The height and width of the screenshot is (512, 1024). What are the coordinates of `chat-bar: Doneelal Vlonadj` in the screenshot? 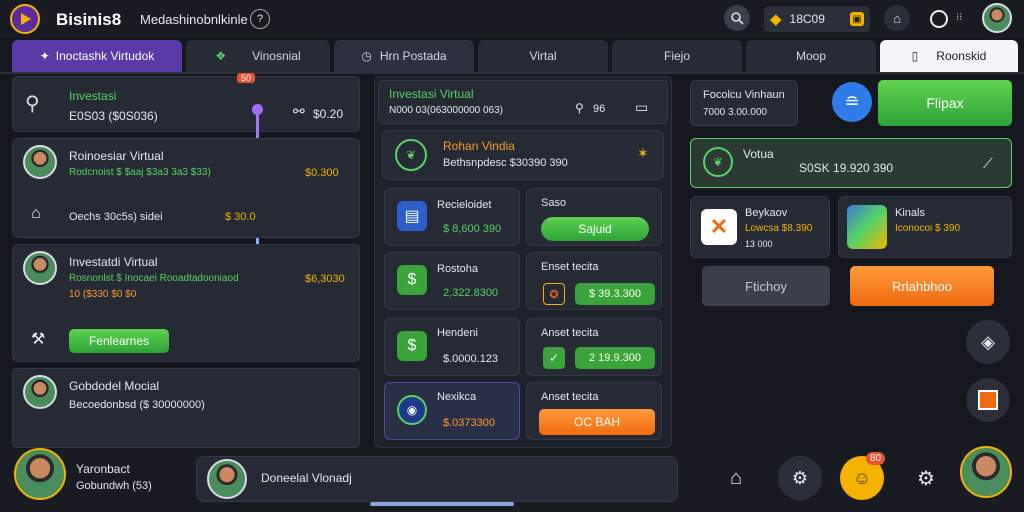 It's located at (437, 479).